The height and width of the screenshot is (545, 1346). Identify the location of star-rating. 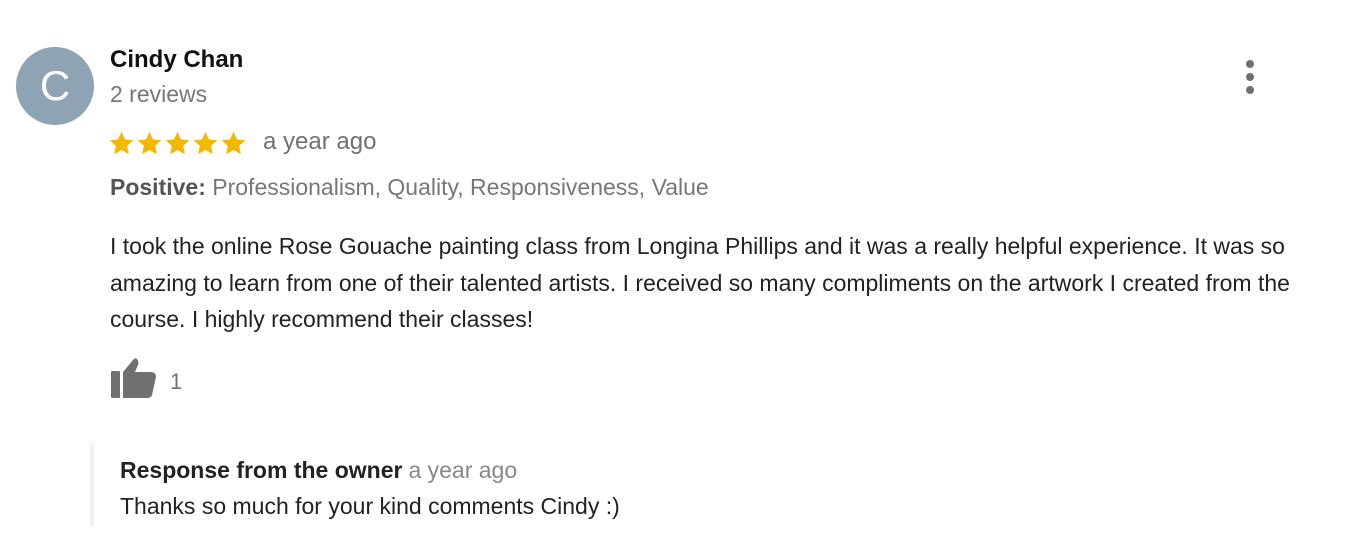
(177, 143).